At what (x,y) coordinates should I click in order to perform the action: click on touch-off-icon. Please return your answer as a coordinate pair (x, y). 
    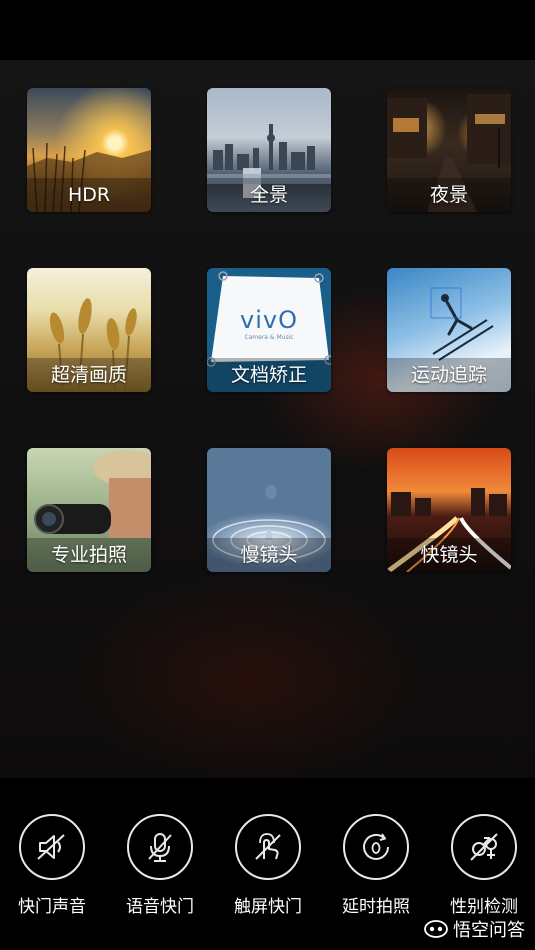
    Looking at the image, I should click on (268, 846).